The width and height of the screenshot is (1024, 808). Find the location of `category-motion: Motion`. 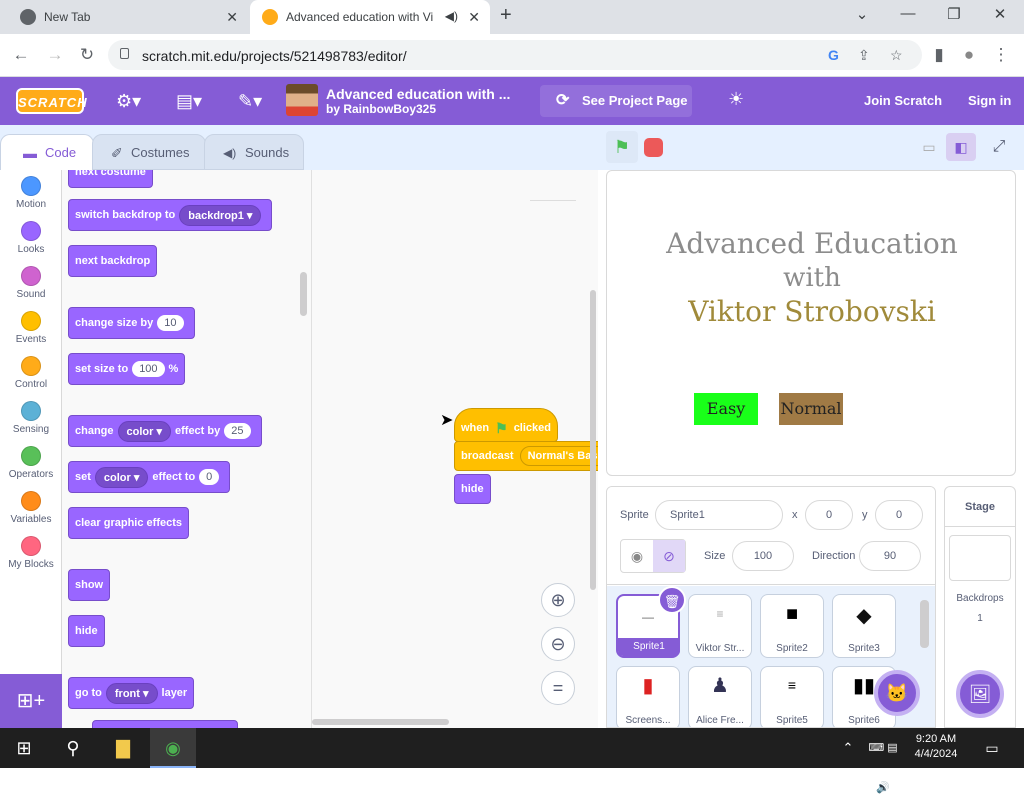

category-motion: Motion is located at coordinates (31, 193).